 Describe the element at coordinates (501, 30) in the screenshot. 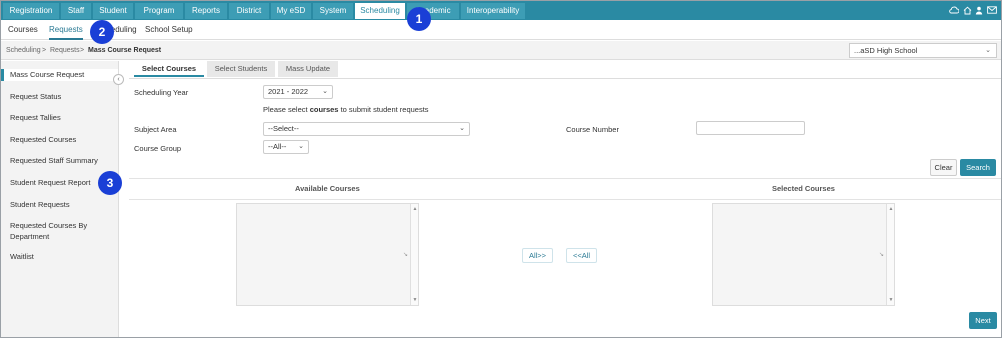

I see `sub-nav: Courses Requests Scheduling School Setup` at that location.